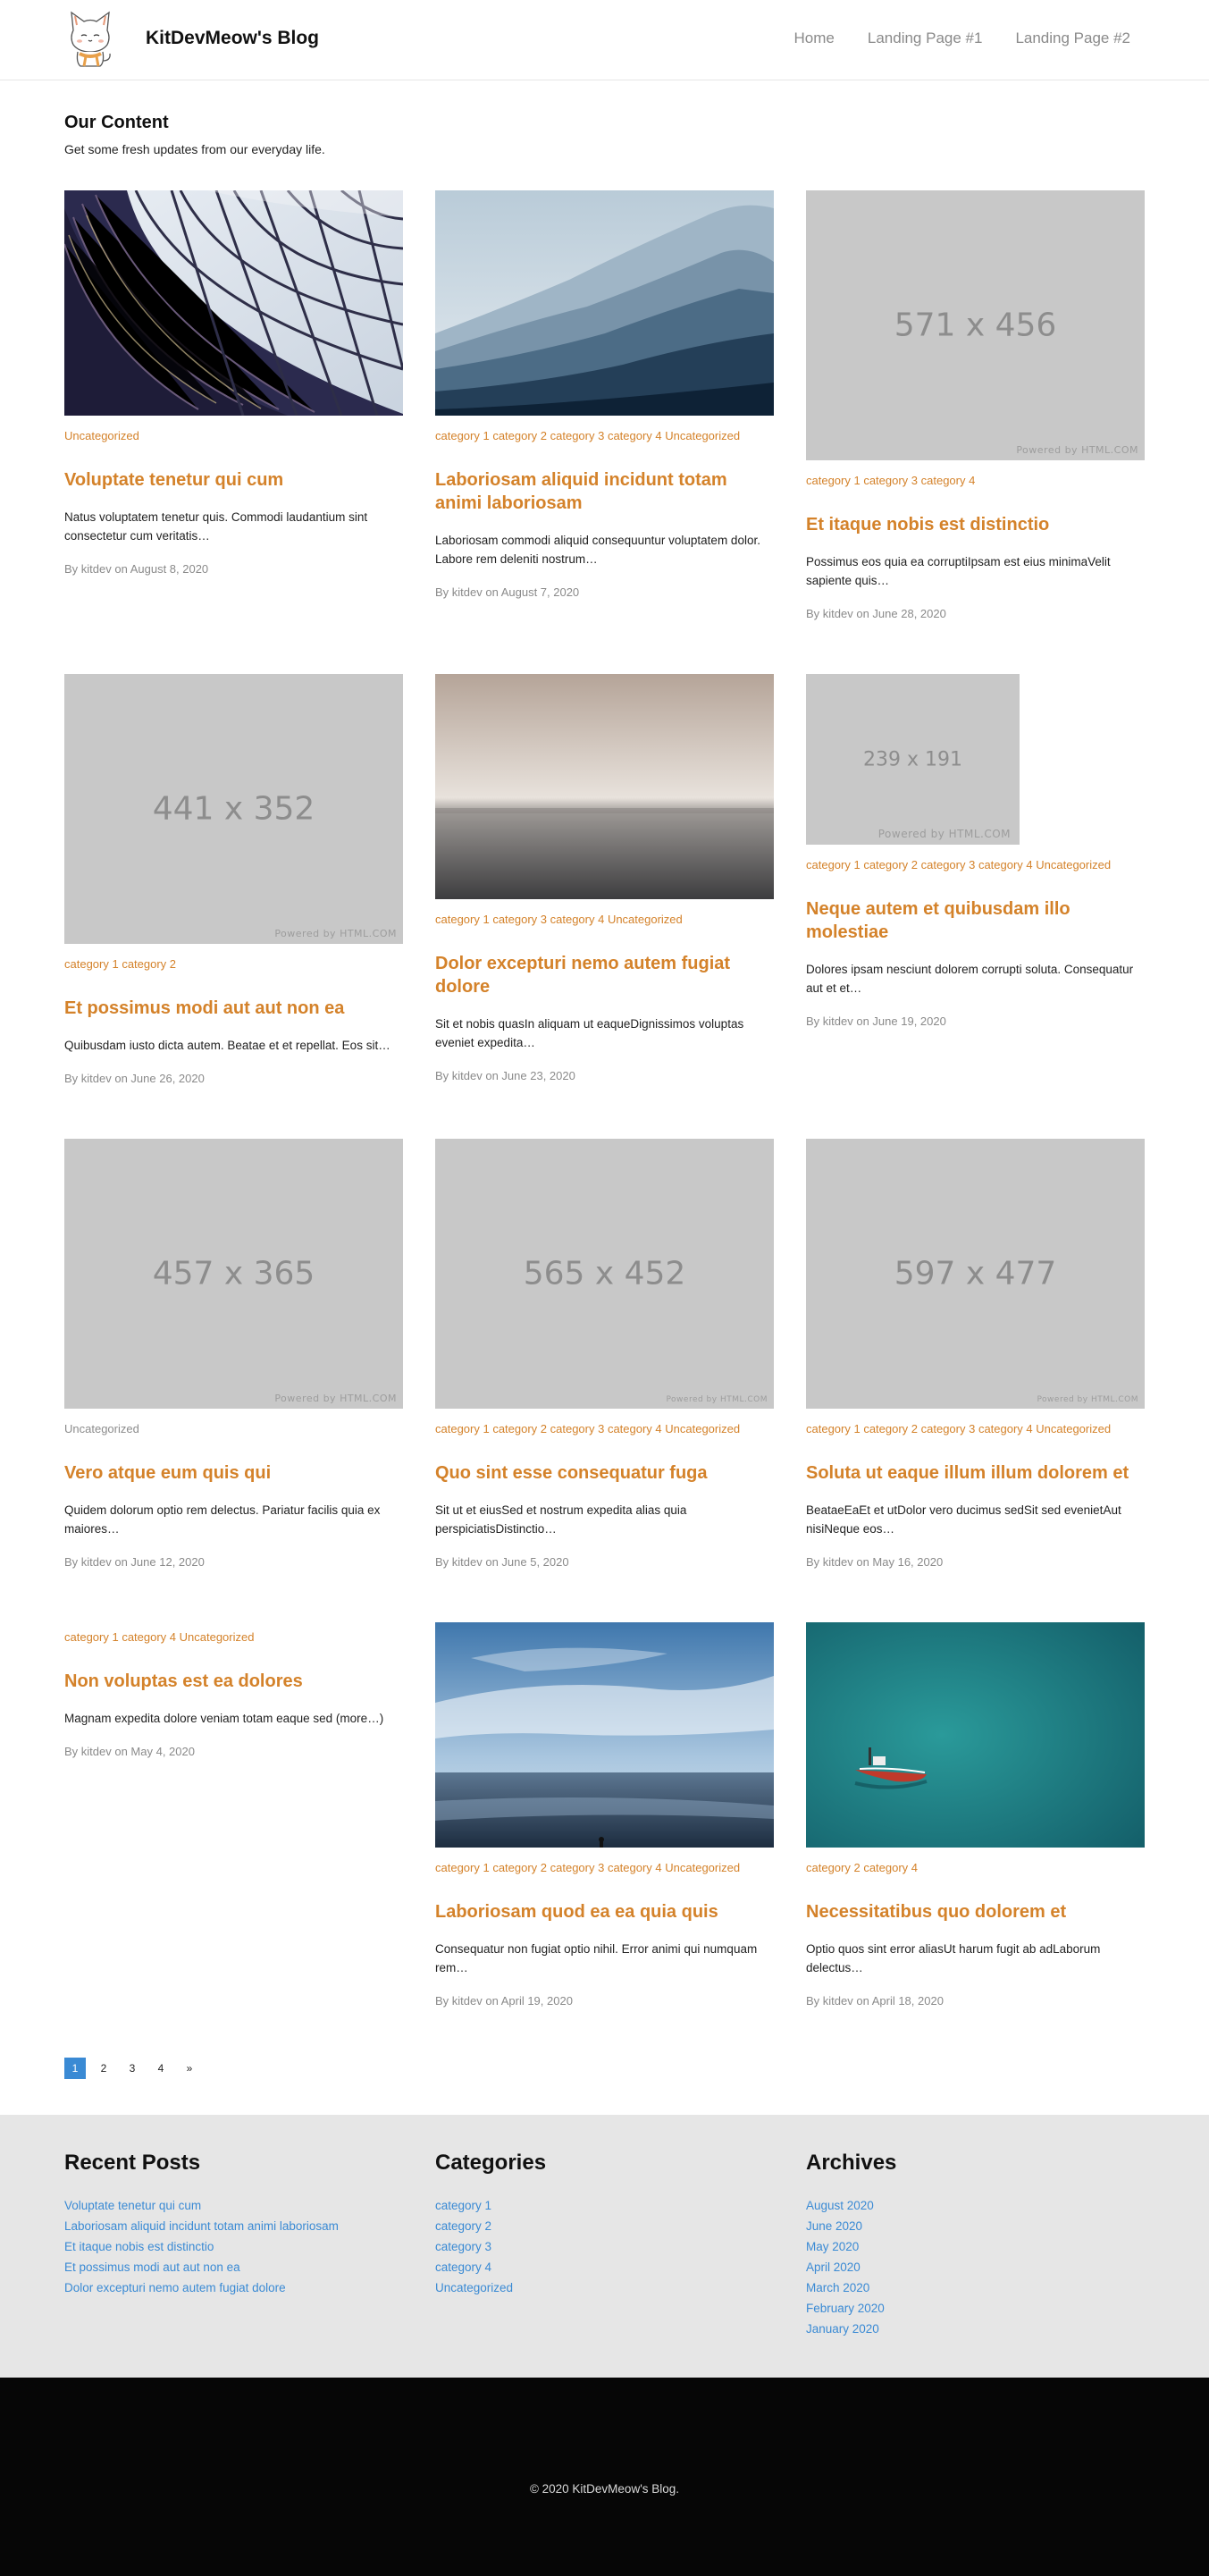 This screenshot has height=2576, width=1209. Describe the element at coordinates (233, 2206) in the screenshot. I see `recent-post-link: Voluptate tenetur qui cum` at that location.